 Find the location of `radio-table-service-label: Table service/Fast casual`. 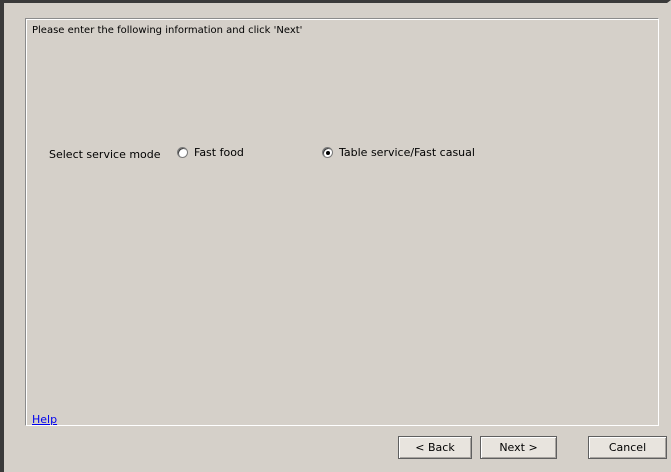

radio-table-service-label: Table service/Fast casual is located at coordinates (407, 152).